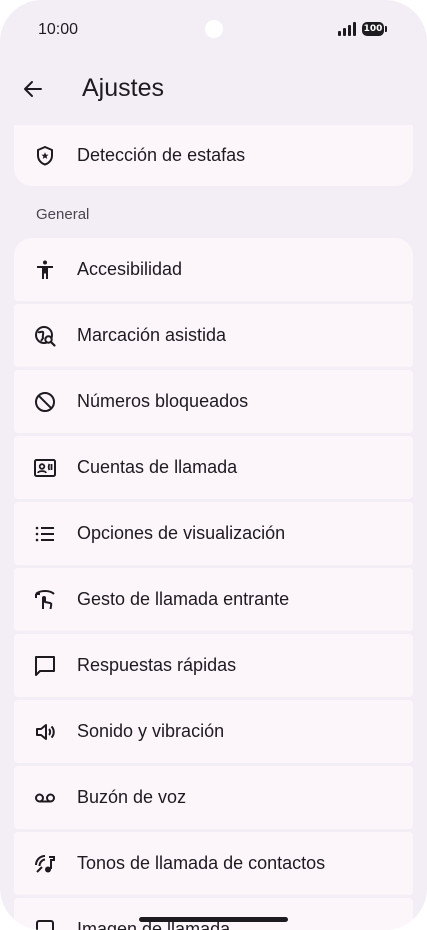 The image size is (427, 930). Describe the element at coordinates (58, 29) in the screenshot. I see `status-time: 10:00` at that location.